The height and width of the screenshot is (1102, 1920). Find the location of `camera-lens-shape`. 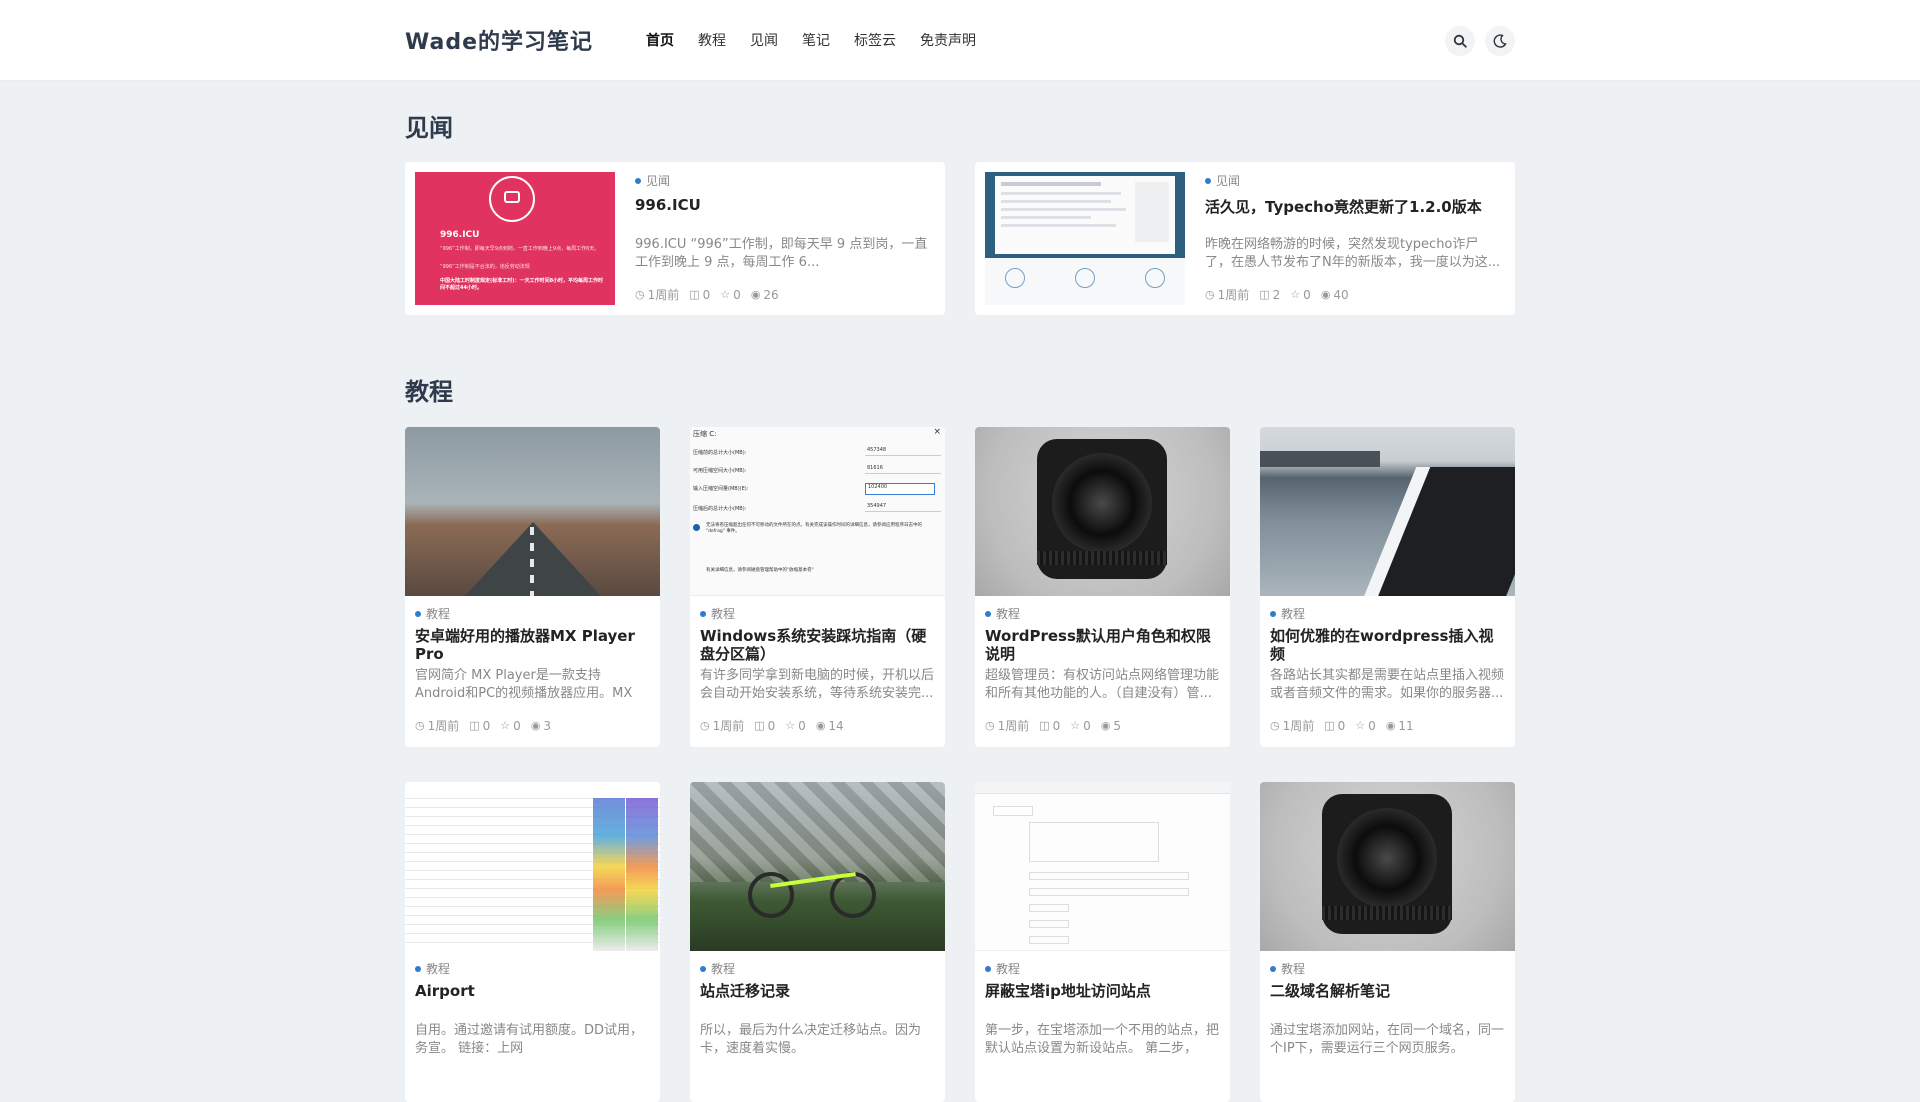

camera-lens-shape is located at coordinates (1102, 509).